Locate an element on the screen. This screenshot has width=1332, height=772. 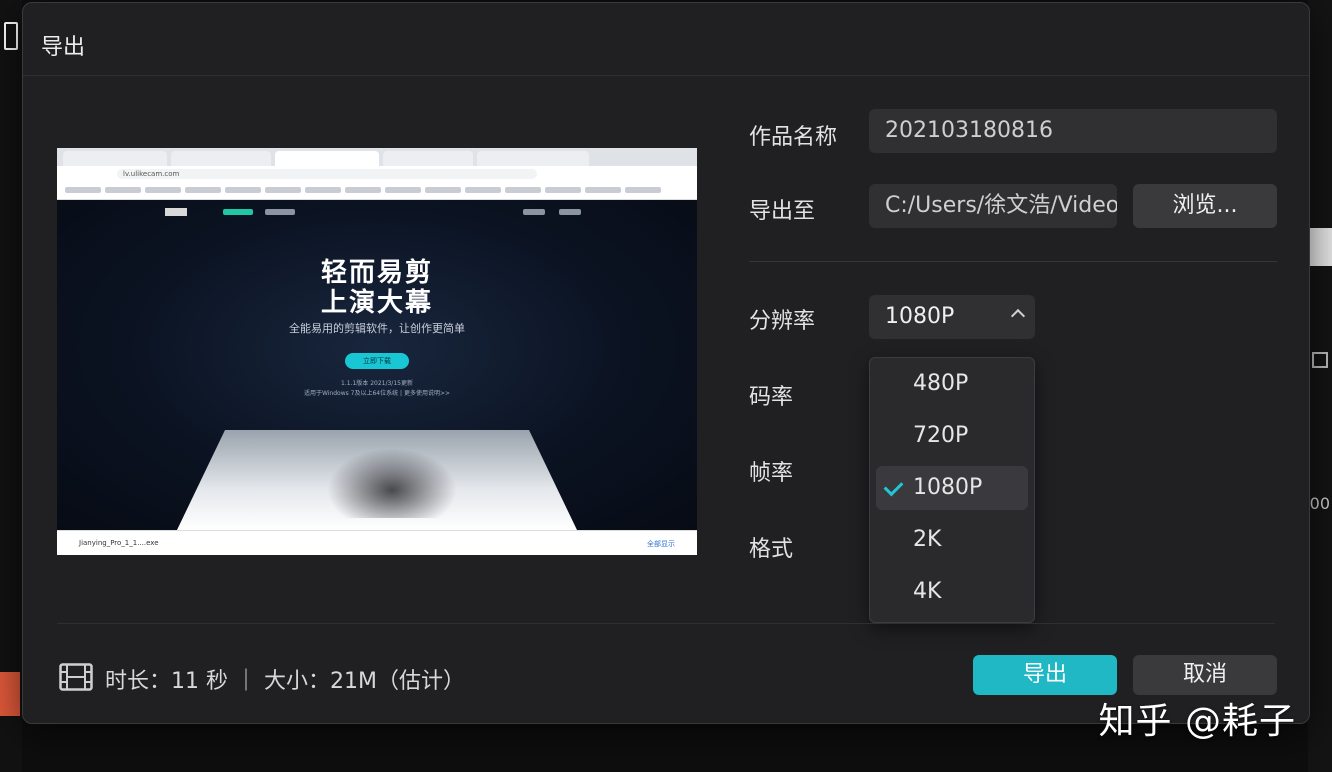
resolution-option-720p: 720P is located at coordinates (952, 436).